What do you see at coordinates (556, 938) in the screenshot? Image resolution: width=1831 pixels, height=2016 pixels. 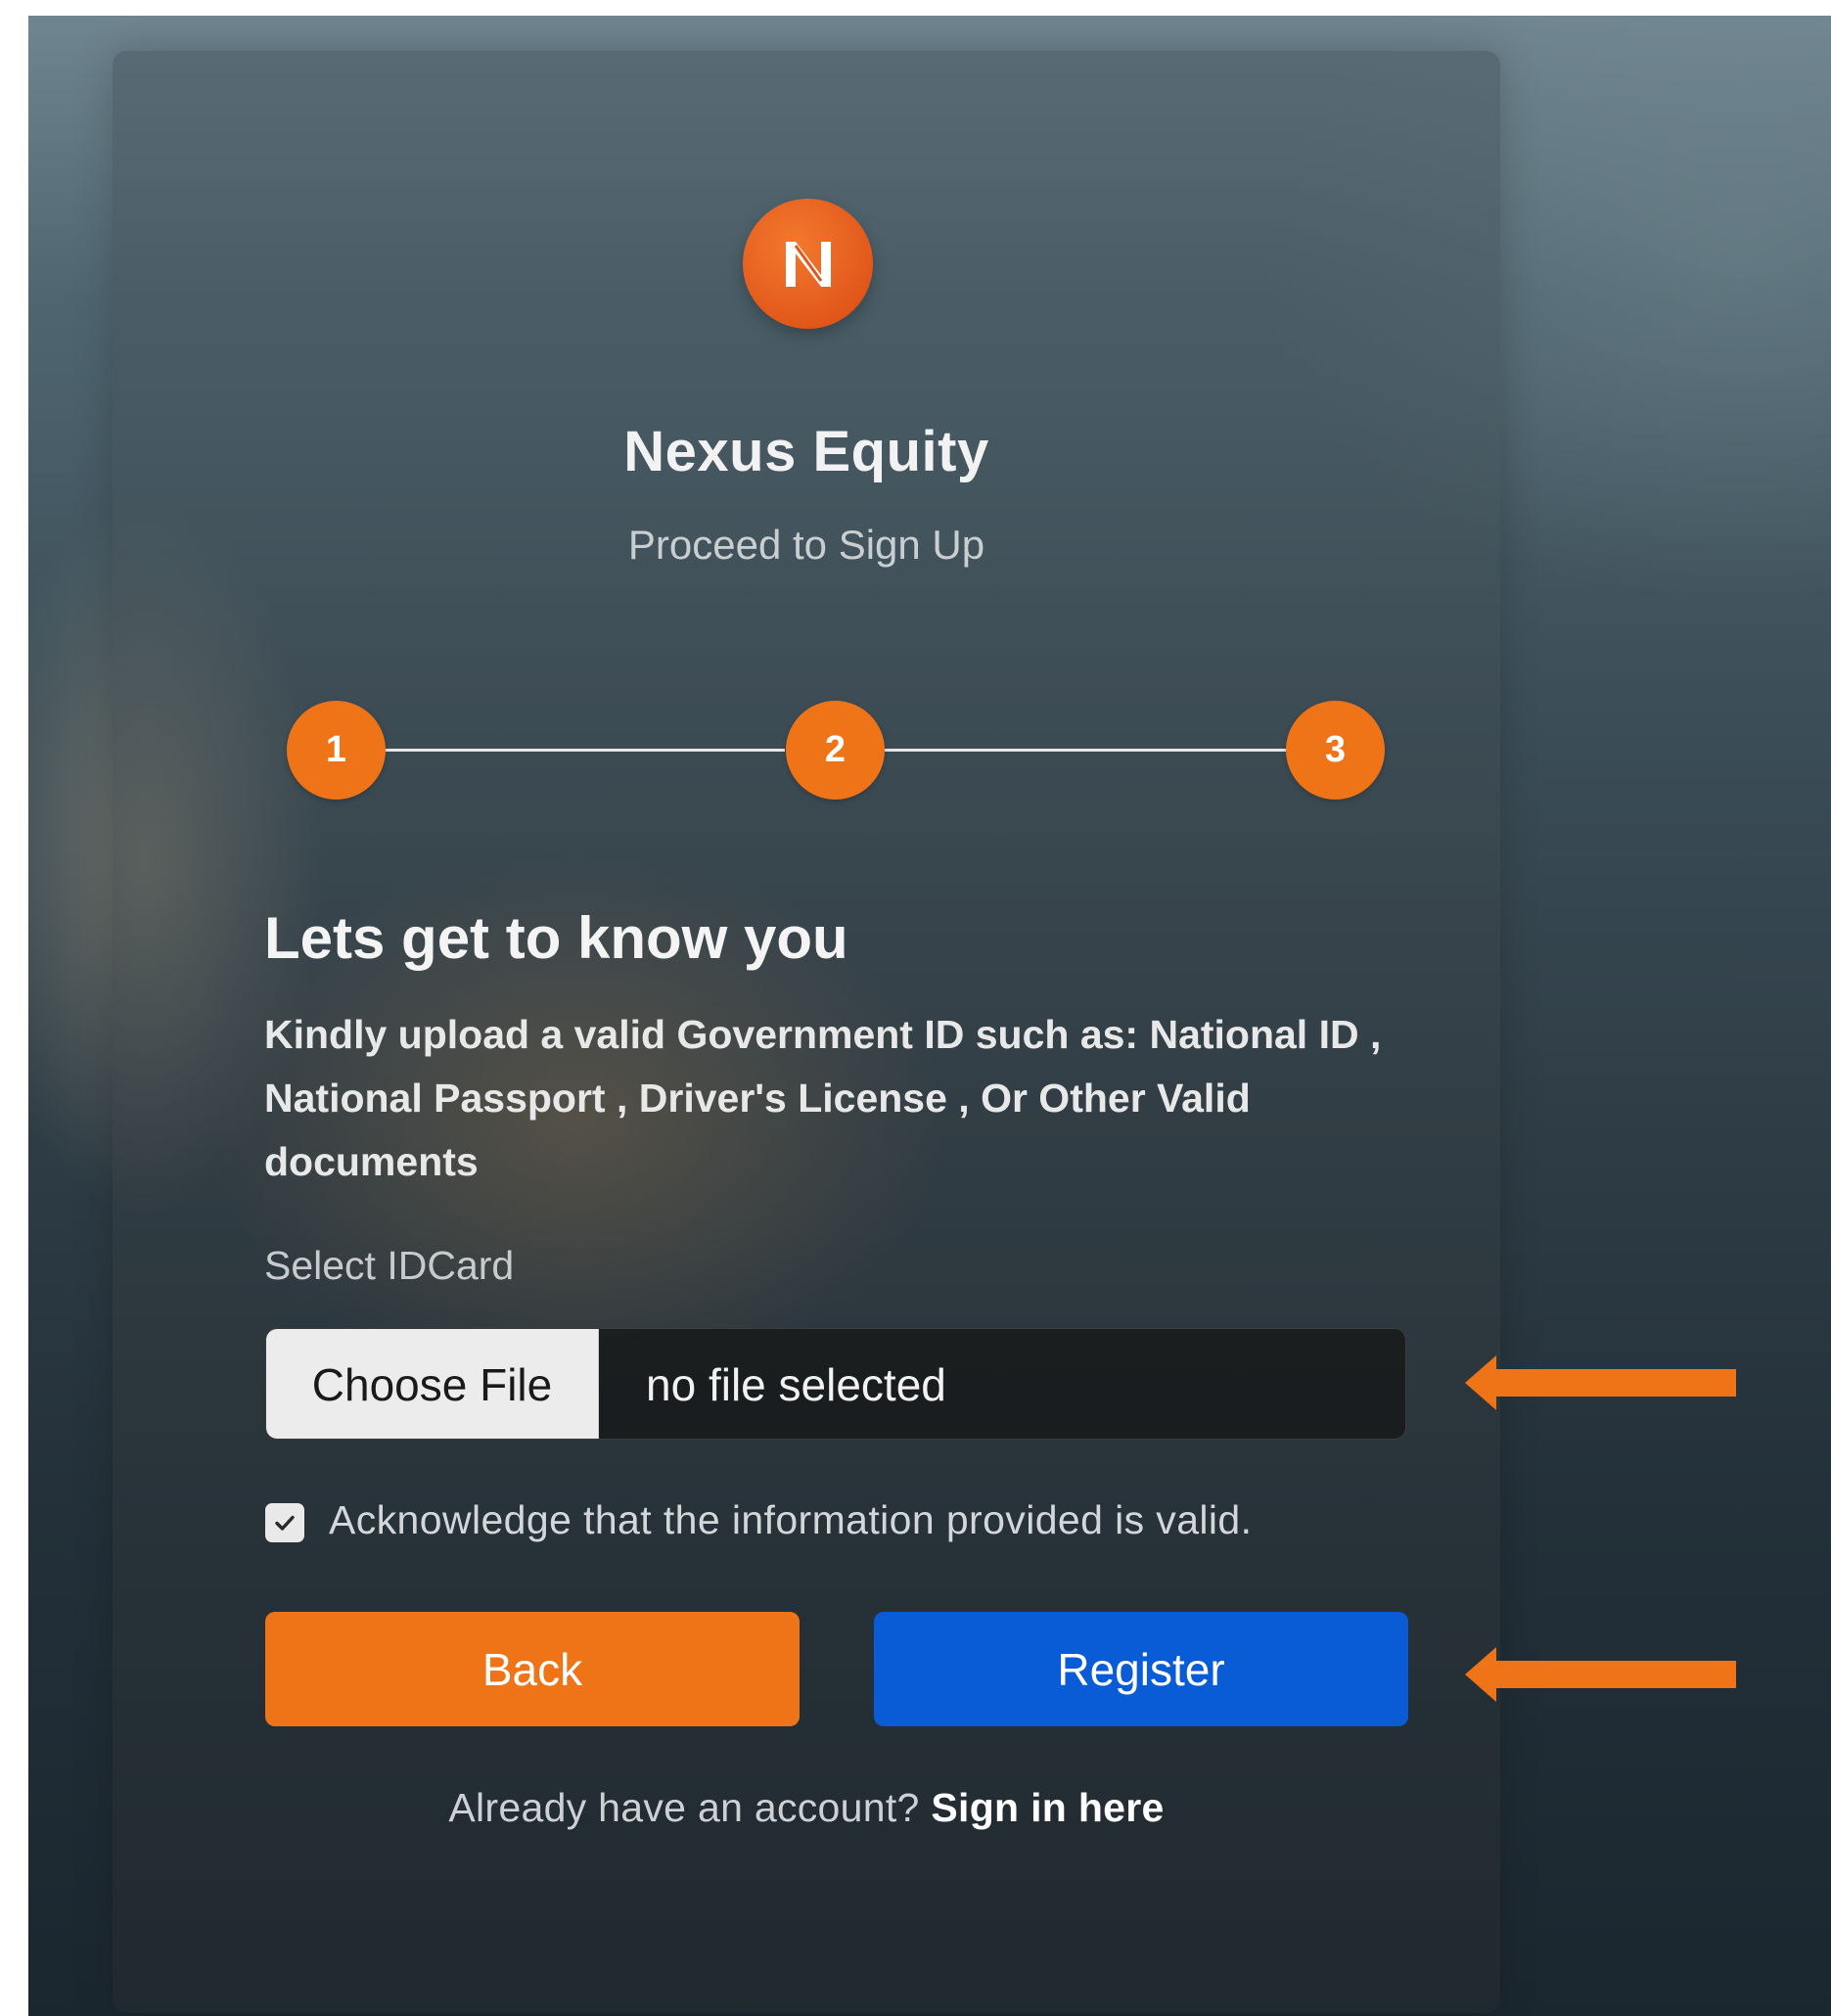 I see `form-heading: Lets get to know you` at bounding box center [556, 938].